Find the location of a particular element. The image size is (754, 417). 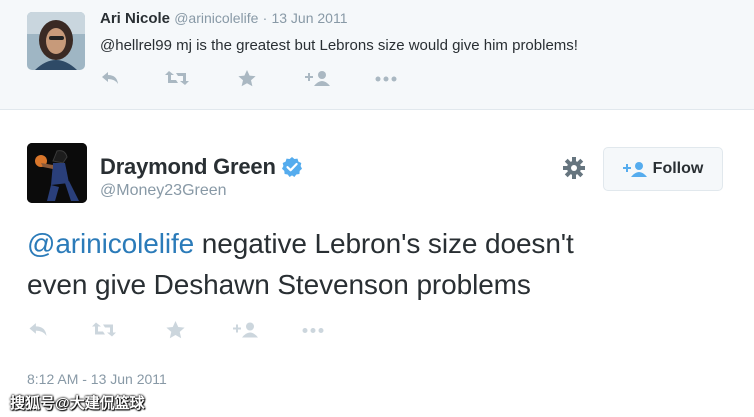

follow-button-label: Follow is located at coordinates (678, 168).